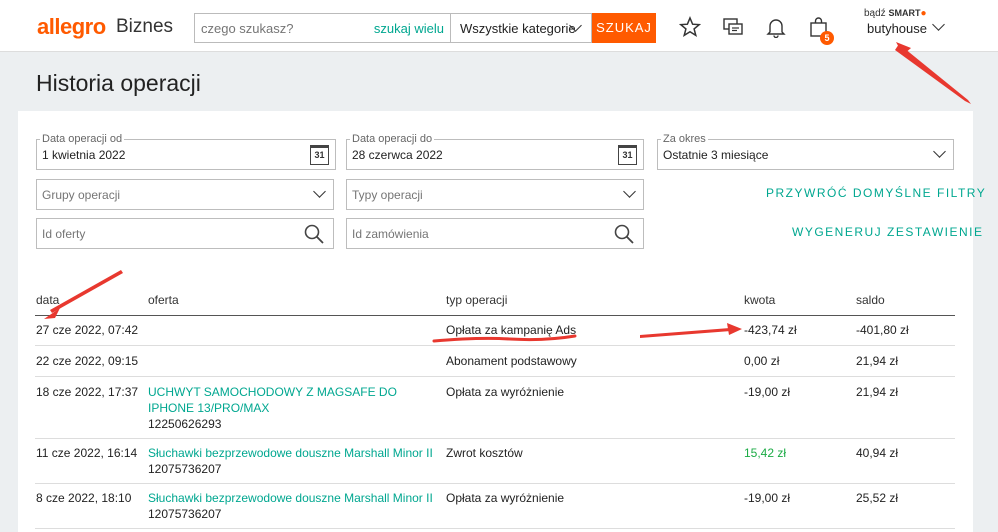  What do you see at coordinates (734, 329) in the screenshot?
I see `annotation-arrowhead-amount` at bounding box center [734, 329].